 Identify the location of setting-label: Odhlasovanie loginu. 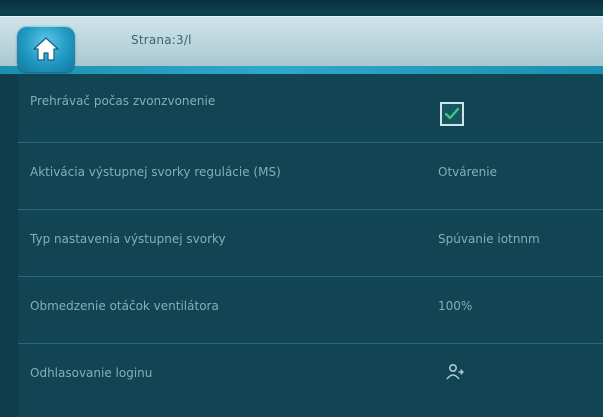
(91, 373).